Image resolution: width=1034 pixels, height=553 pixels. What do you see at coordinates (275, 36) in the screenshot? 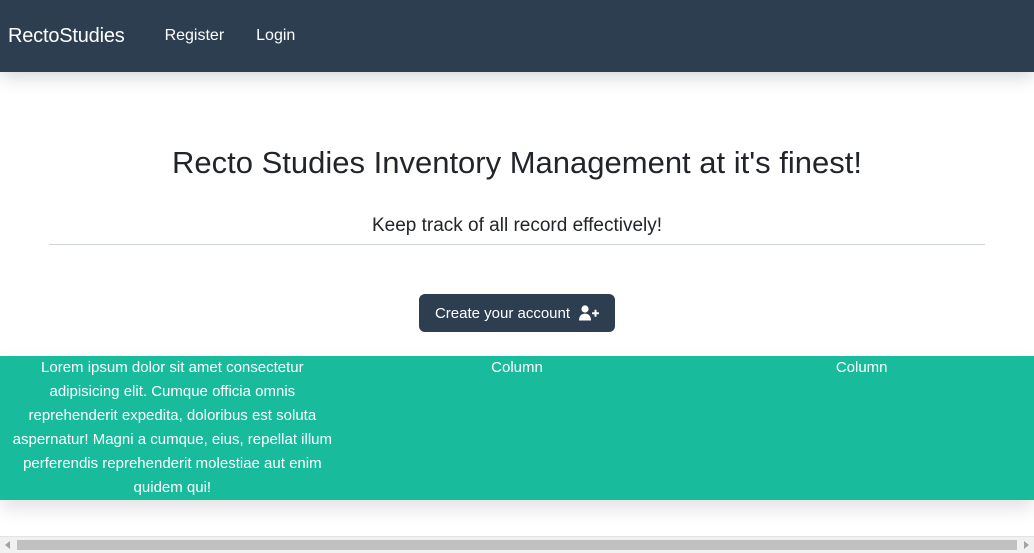
I see `nav-link-login: Login` at bounding box center [275, 36].